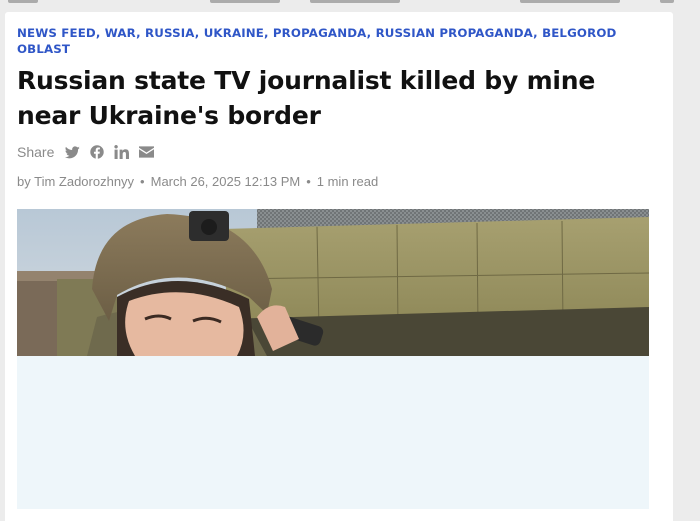  What do you see at coordinates (122, 152) in the screenshot?
I see `linkedin-icon` at bounding box center [122, 152].